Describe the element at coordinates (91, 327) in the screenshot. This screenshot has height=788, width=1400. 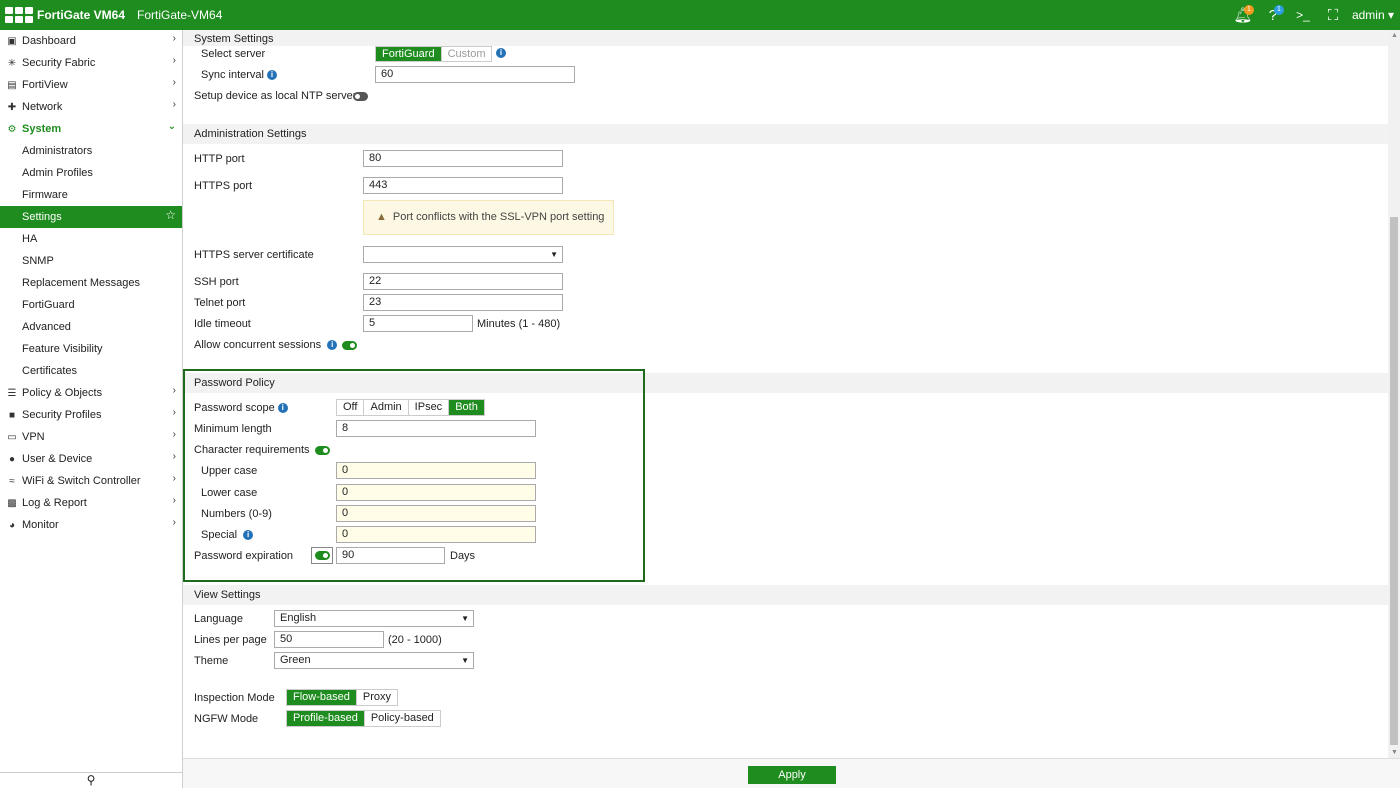
I see `sidebar-item-advanced: Advanced` at that location.